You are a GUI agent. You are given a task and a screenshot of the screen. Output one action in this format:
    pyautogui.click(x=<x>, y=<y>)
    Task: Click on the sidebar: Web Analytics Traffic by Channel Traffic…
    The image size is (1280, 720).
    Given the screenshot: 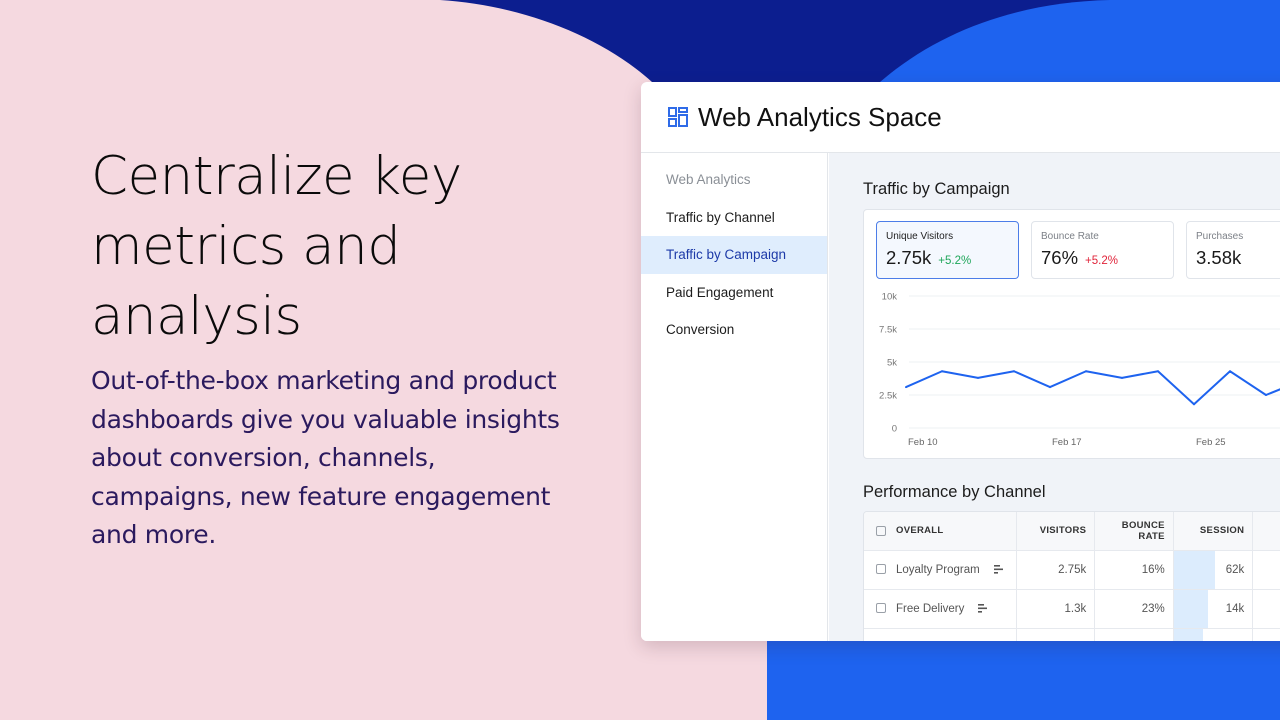 What is the action you would take?
    pyautogui.click(x=734, y=397)
    